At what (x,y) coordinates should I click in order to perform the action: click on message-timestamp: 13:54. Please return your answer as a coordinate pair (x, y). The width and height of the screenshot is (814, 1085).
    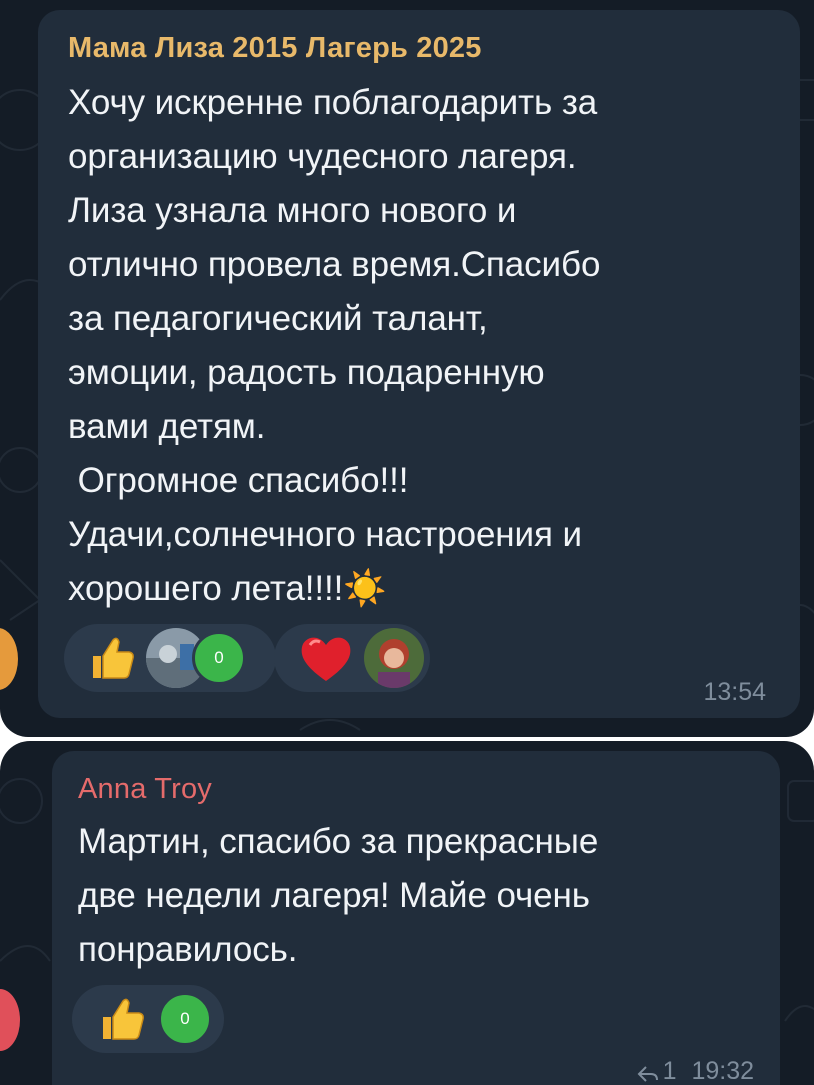
    Looking at the image, I should click on (734, 692).